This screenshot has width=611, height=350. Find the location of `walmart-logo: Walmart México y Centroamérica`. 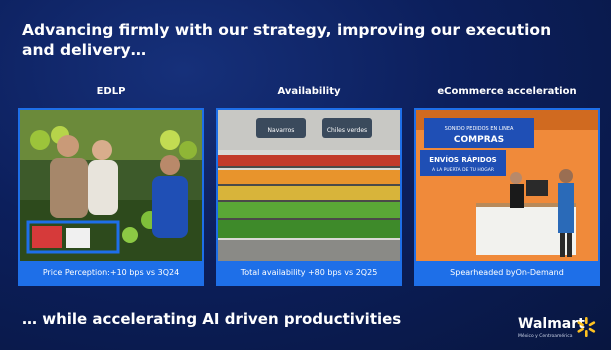

walmart-logo: Walmart México y Centroamérica is located at coordinates (563, 331).